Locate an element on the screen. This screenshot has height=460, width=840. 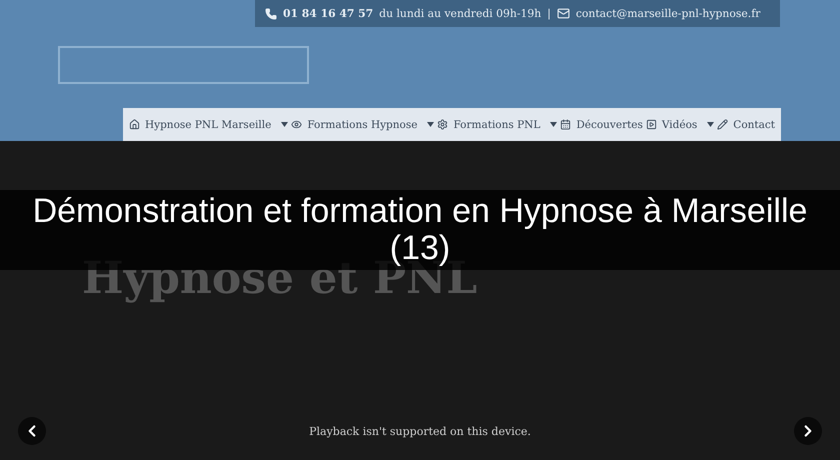
previous-button is located at coordinates (32, 431).